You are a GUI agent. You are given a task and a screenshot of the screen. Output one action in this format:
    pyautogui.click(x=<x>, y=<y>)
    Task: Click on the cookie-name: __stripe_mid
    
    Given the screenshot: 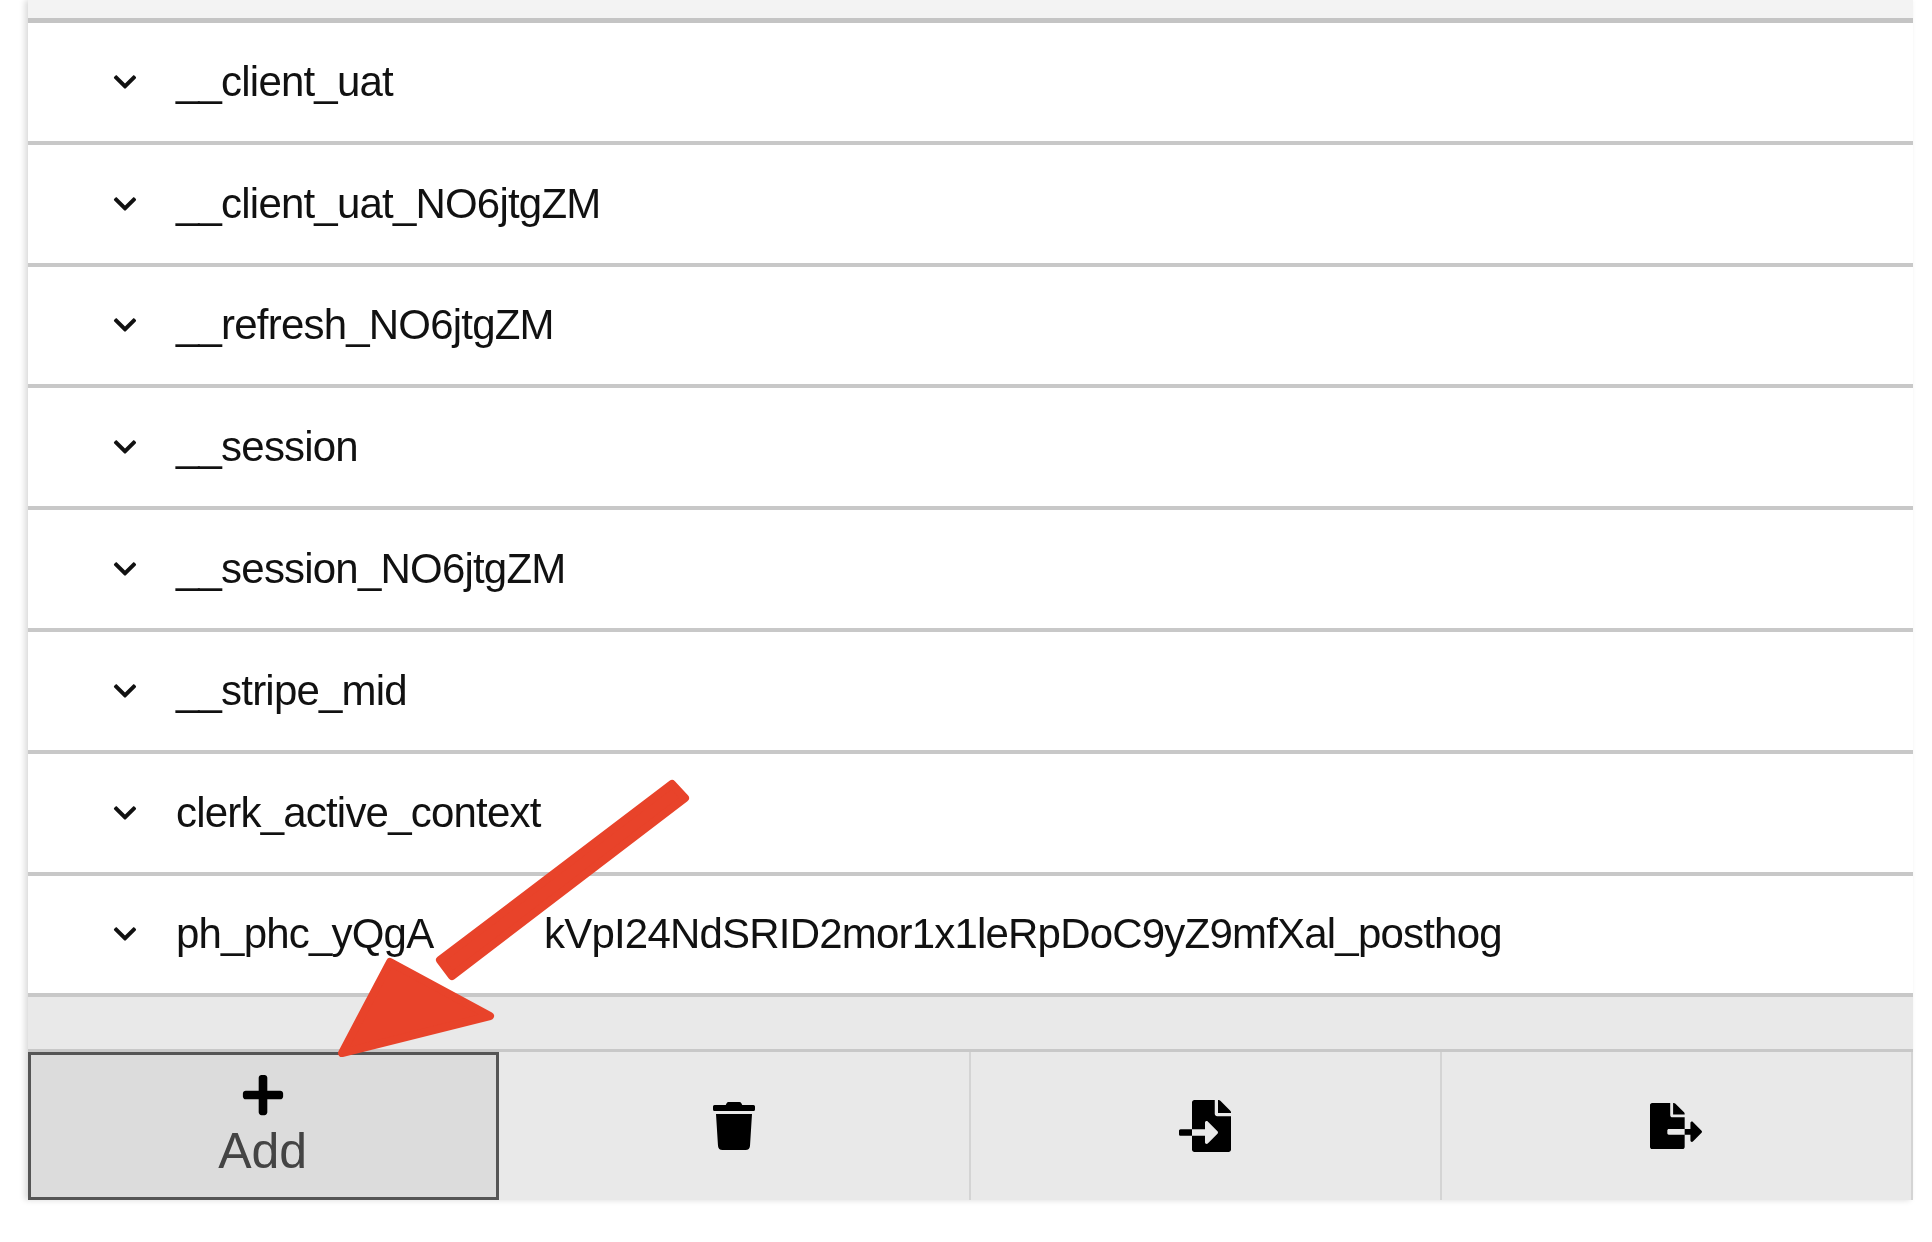 What is the action you would take?
    pyautogui.click(x=291, y=690)
    